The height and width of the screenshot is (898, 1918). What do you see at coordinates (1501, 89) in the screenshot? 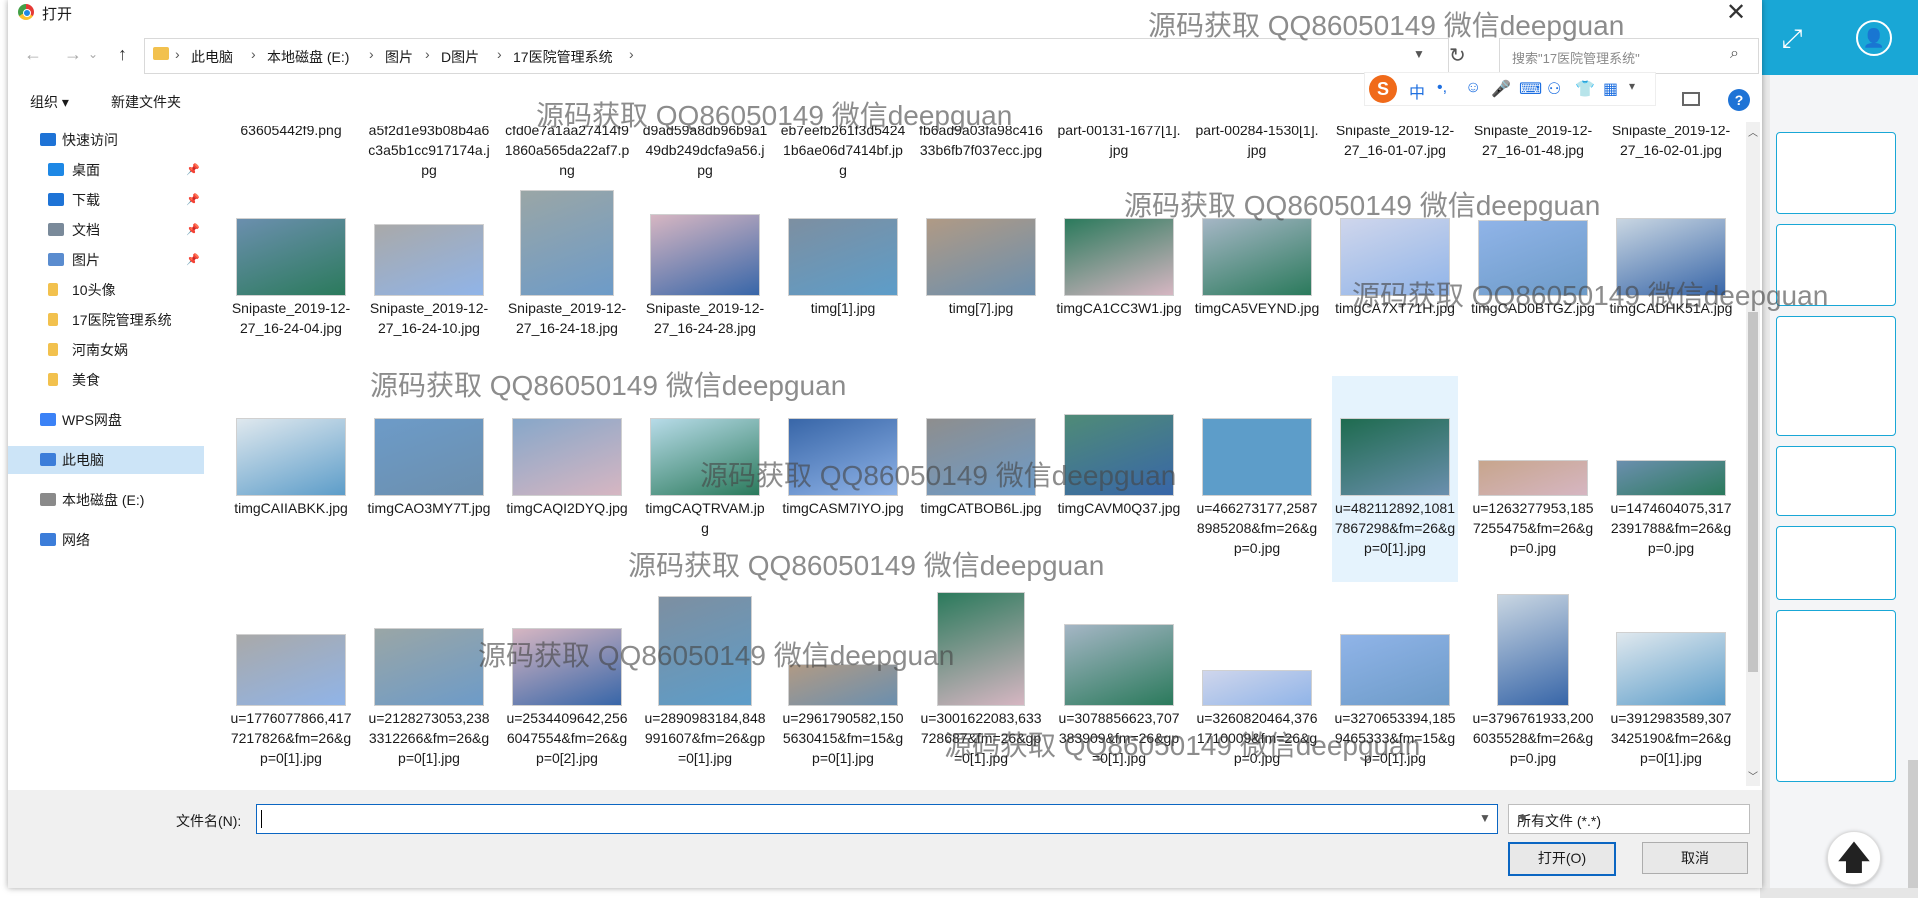
I see `microphone-icon: 🎤` at bounding box center [1501, 89].